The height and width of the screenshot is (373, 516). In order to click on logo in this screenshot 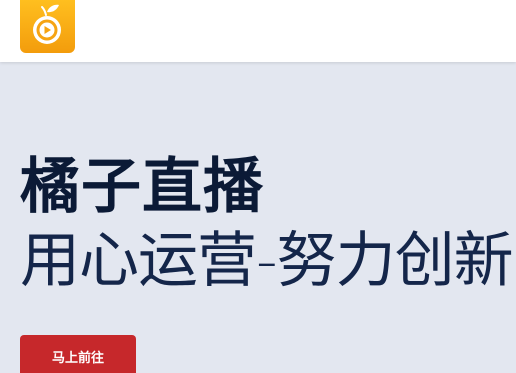, I will do `click(47, 26)`.